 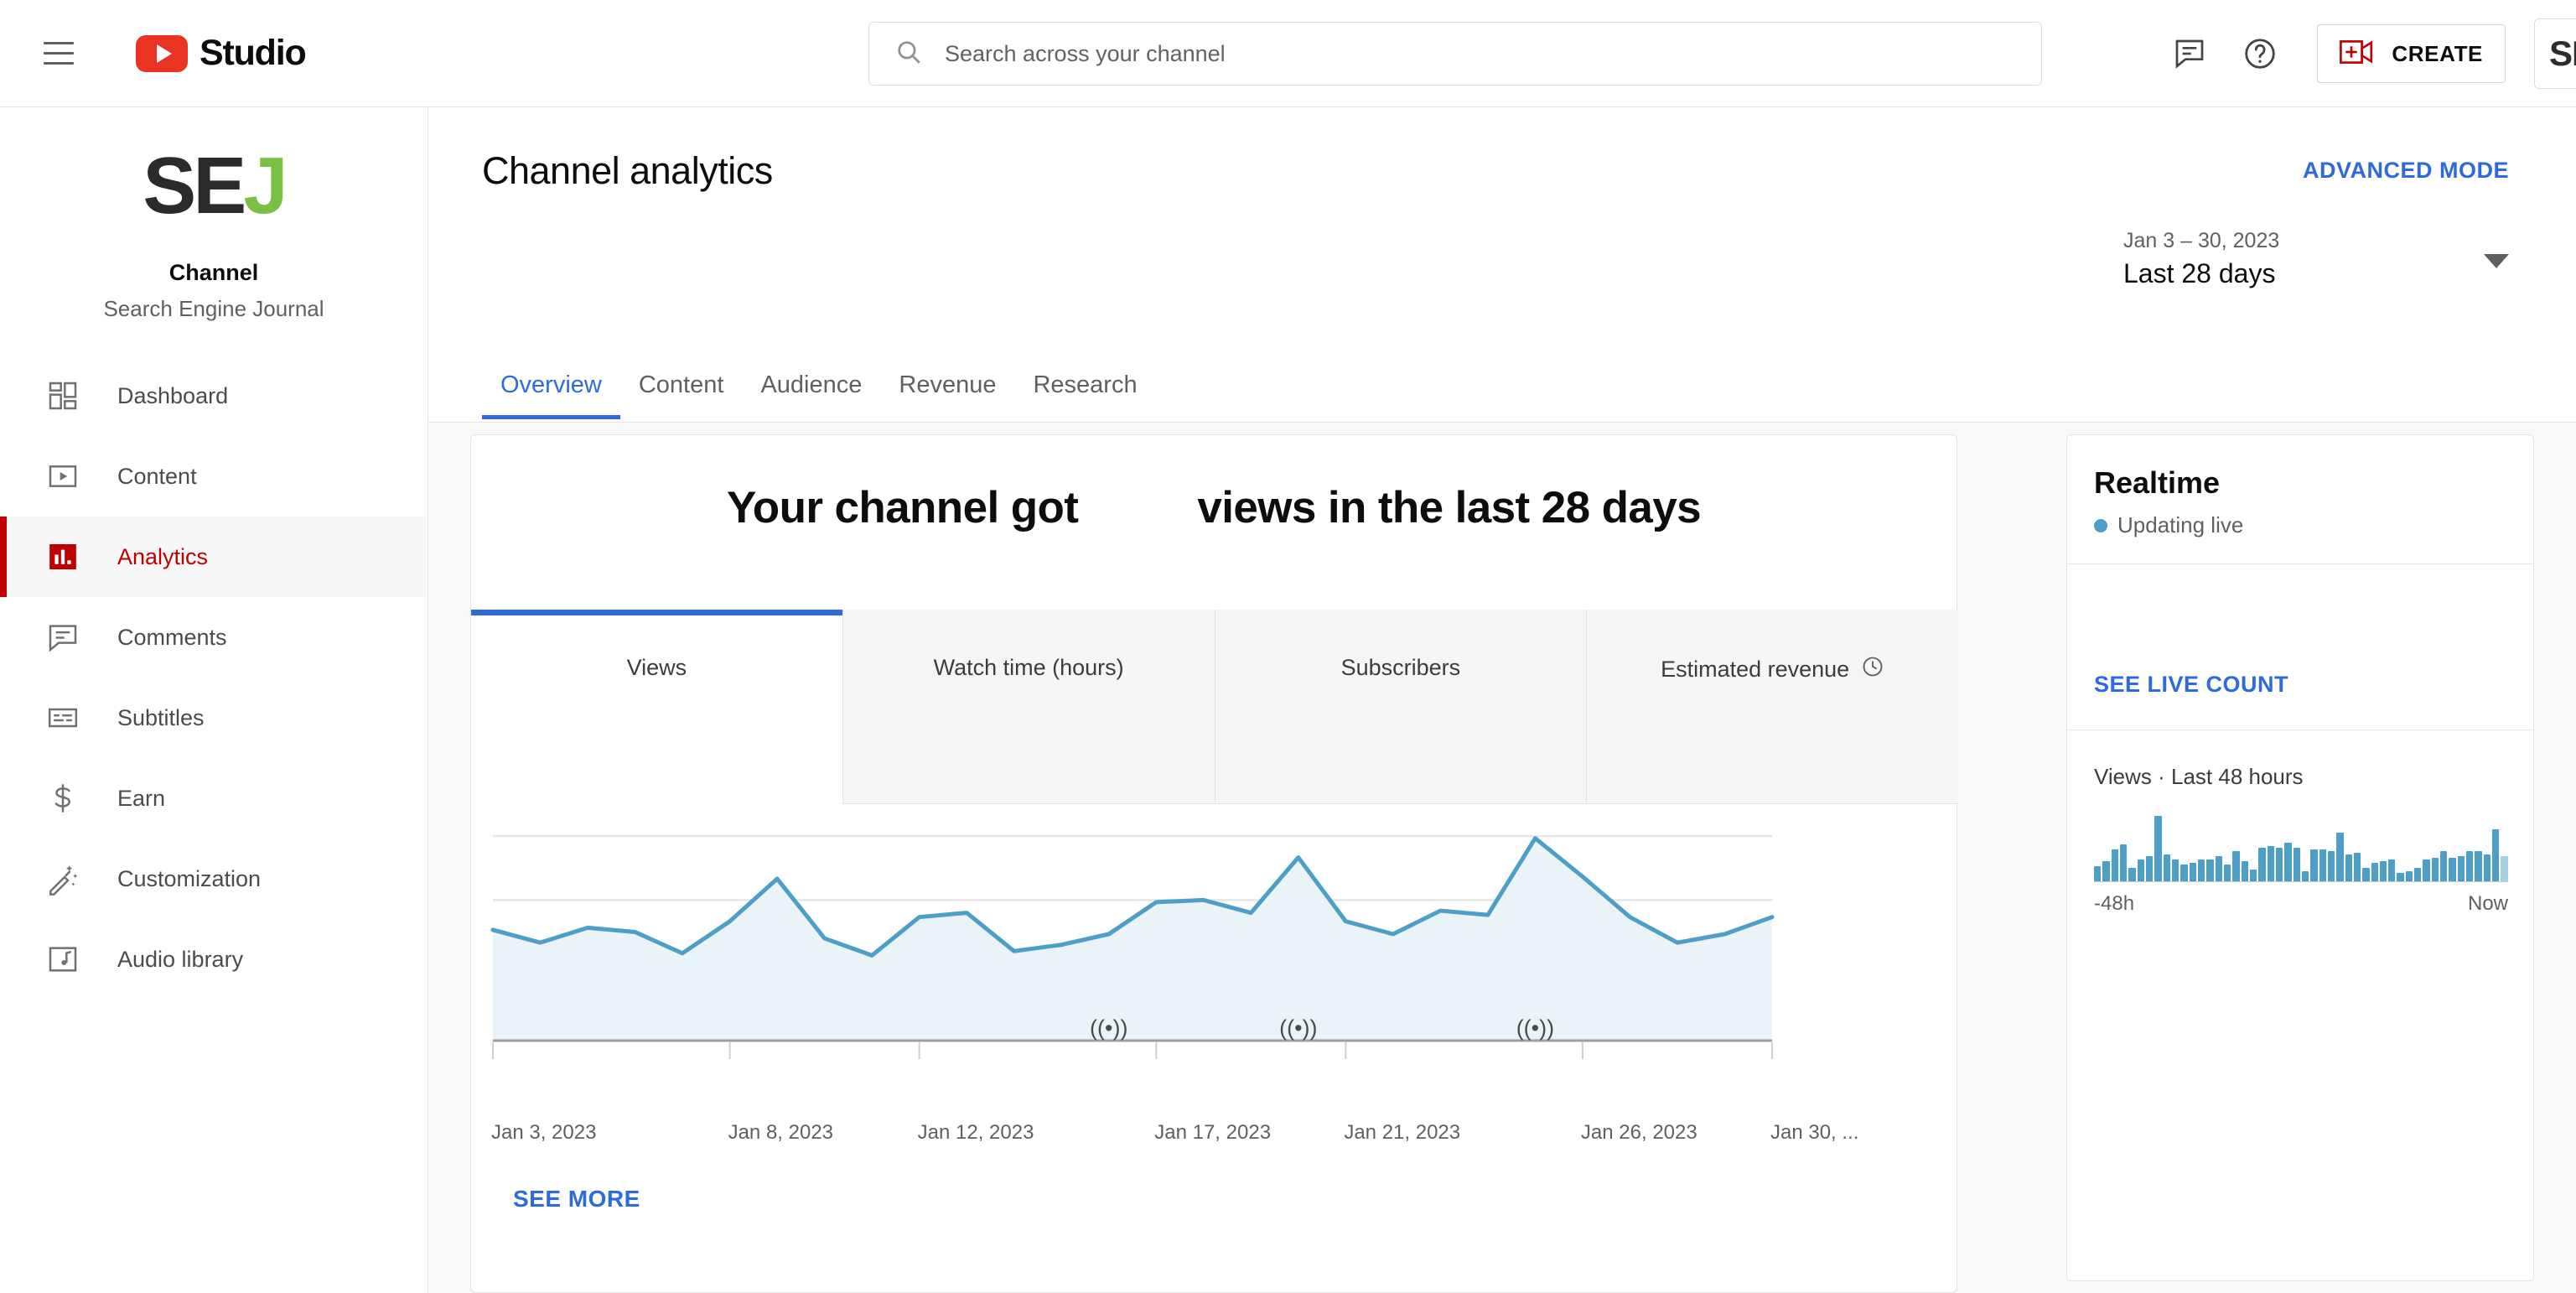 What do you see at coordinates (2300, 685) in the screenshot?
I see `see-live-count-link: SEE LIVE COUNT` at bounding box center [2300, 685].